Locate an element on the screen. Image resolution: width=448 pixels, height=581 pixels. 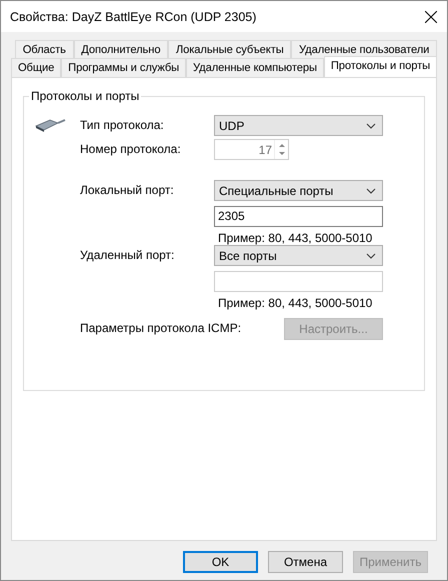
tab: Дополнительно is located at coordinates (121, 49).